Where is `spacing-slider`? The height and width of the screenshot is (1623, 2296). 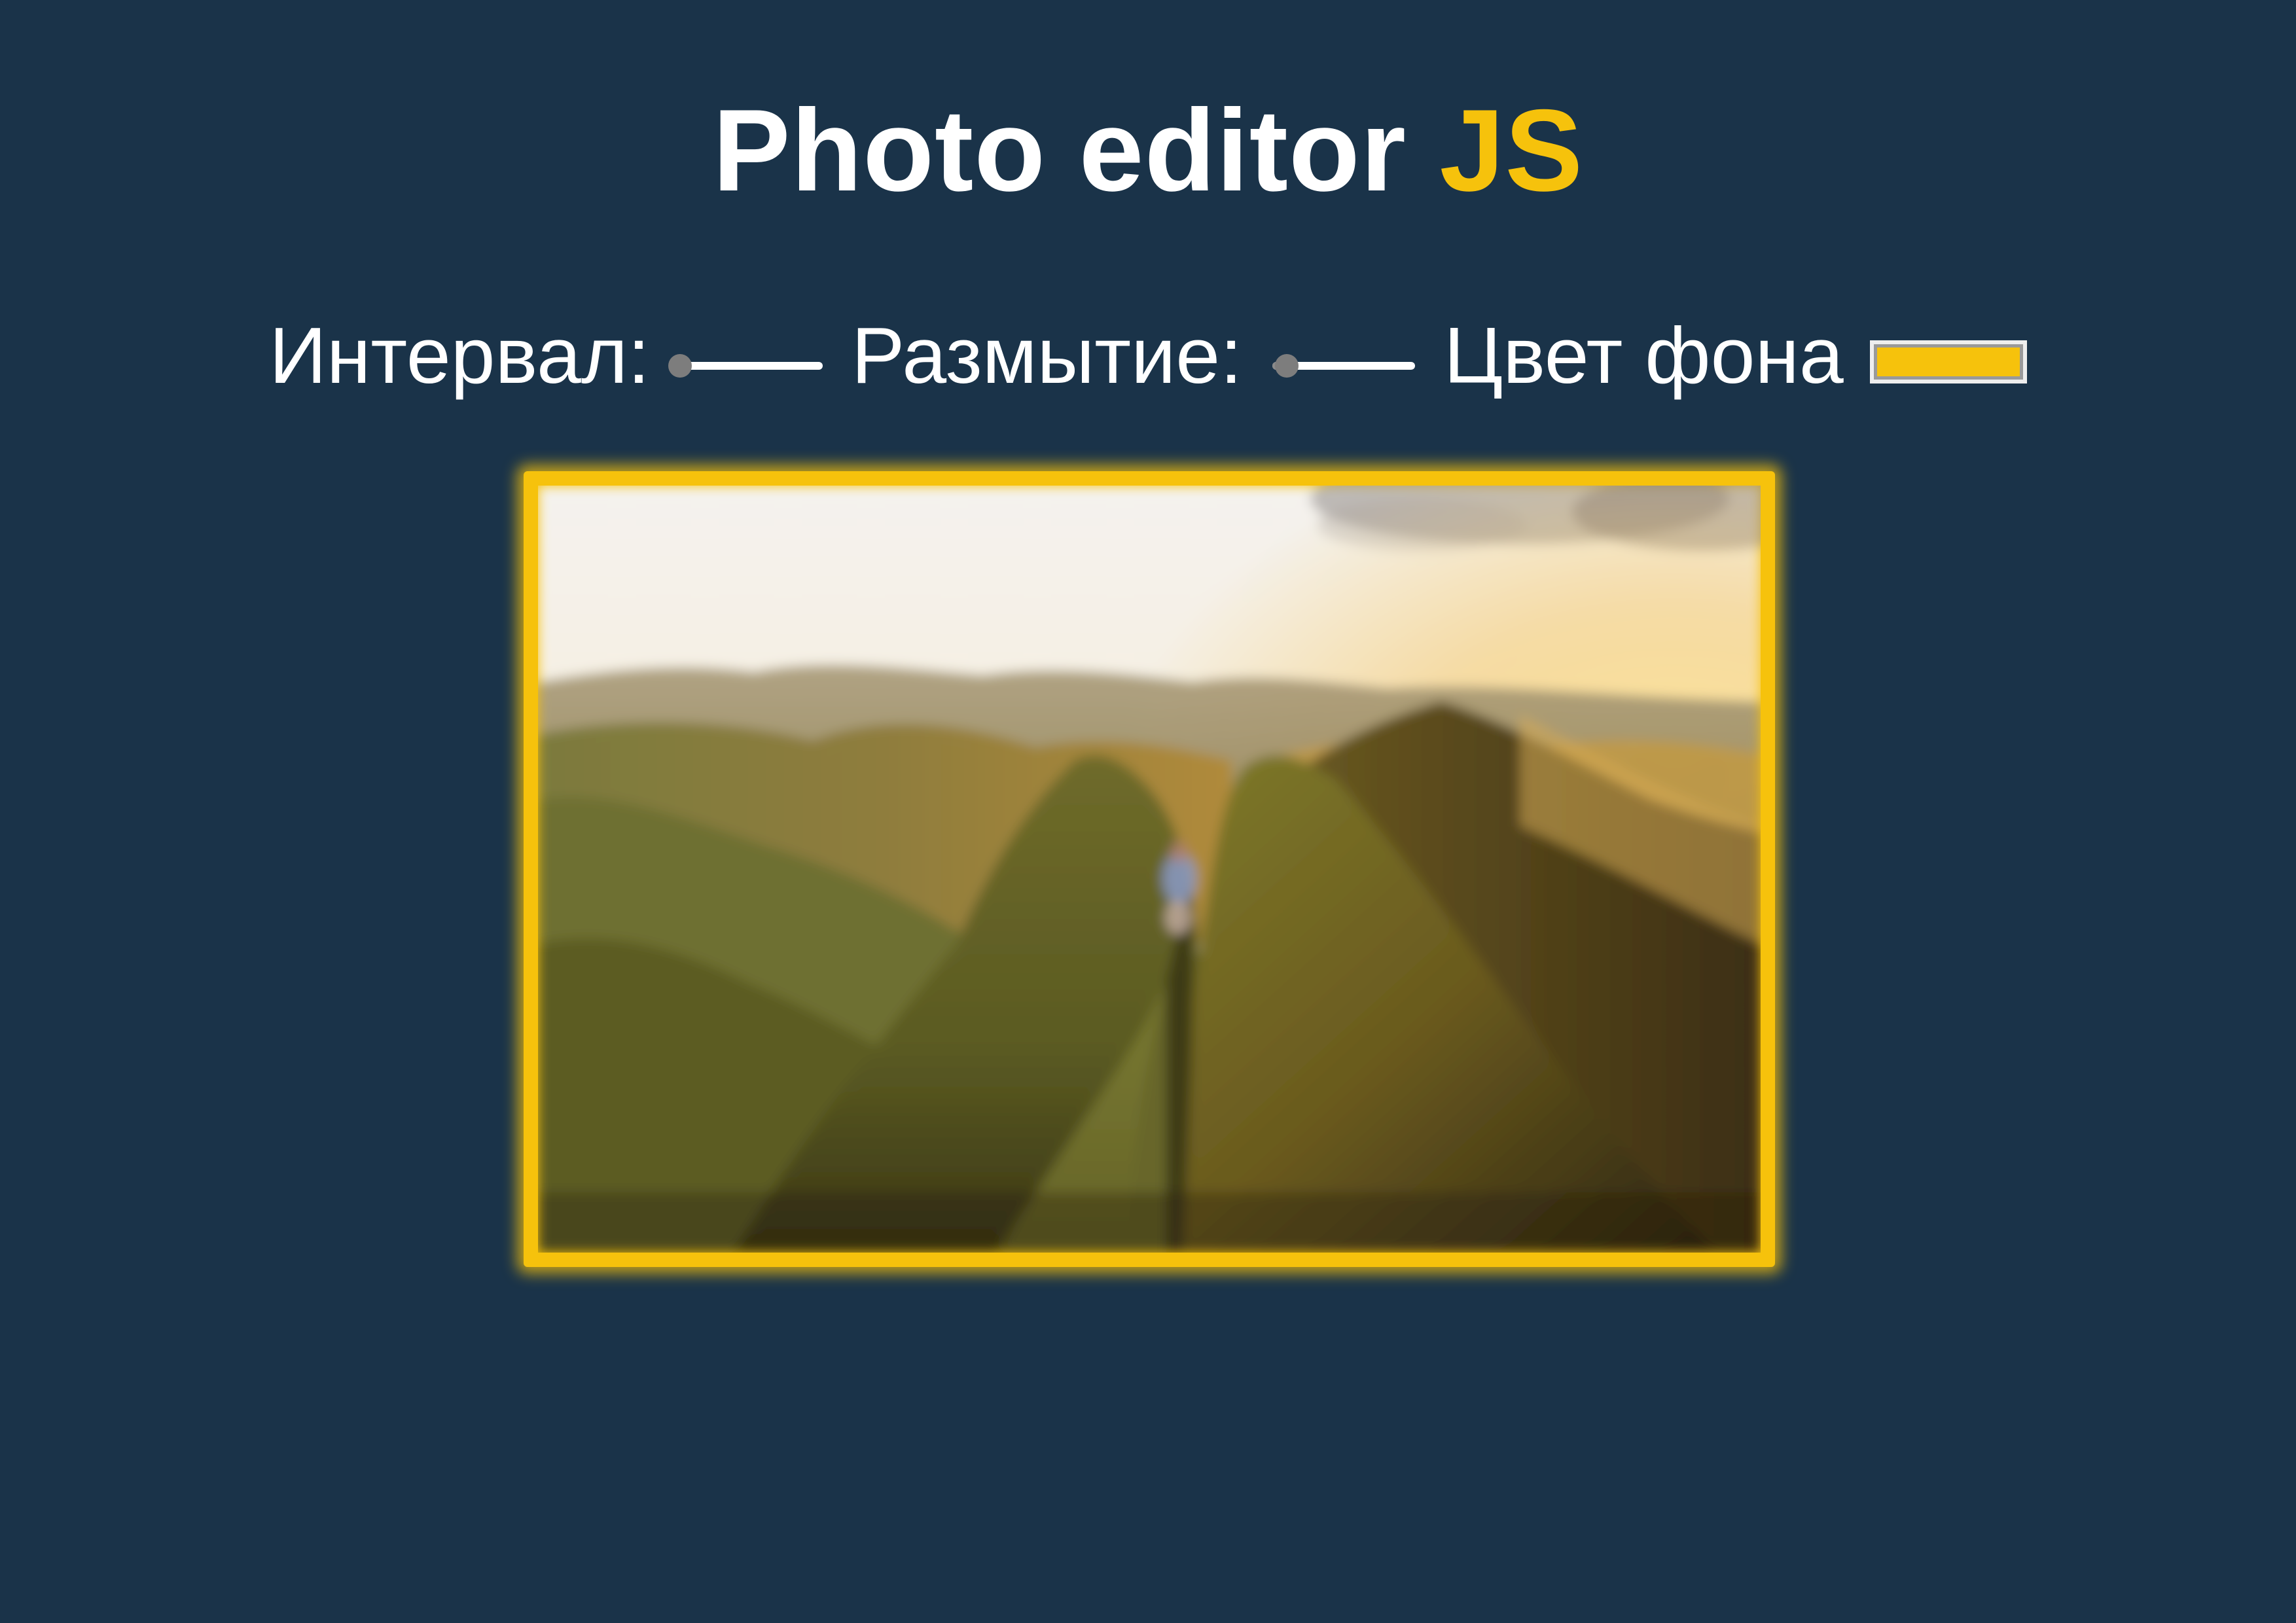 spacing-slider is located at coordinates (746, 364).